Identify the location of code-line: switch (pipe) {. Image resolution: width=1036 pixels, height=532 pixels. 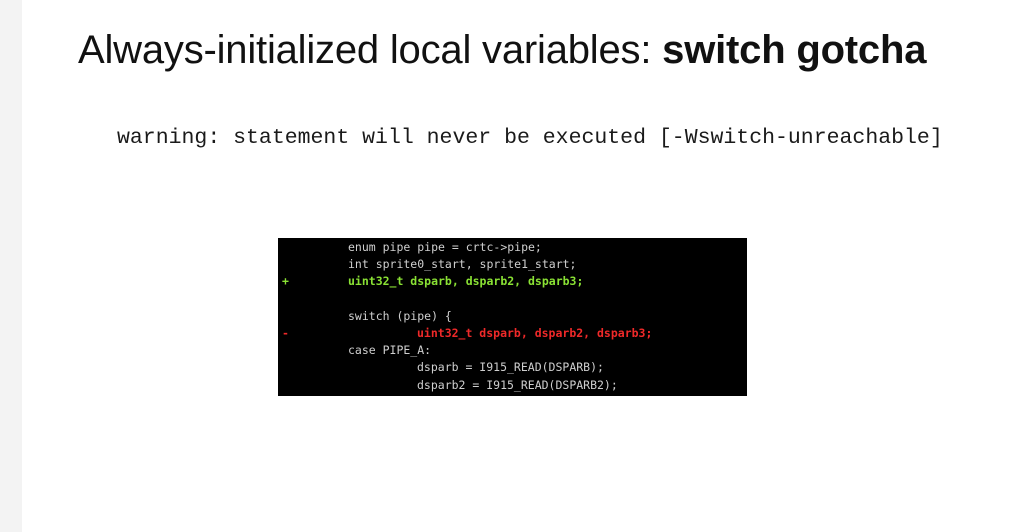
(512, 316).